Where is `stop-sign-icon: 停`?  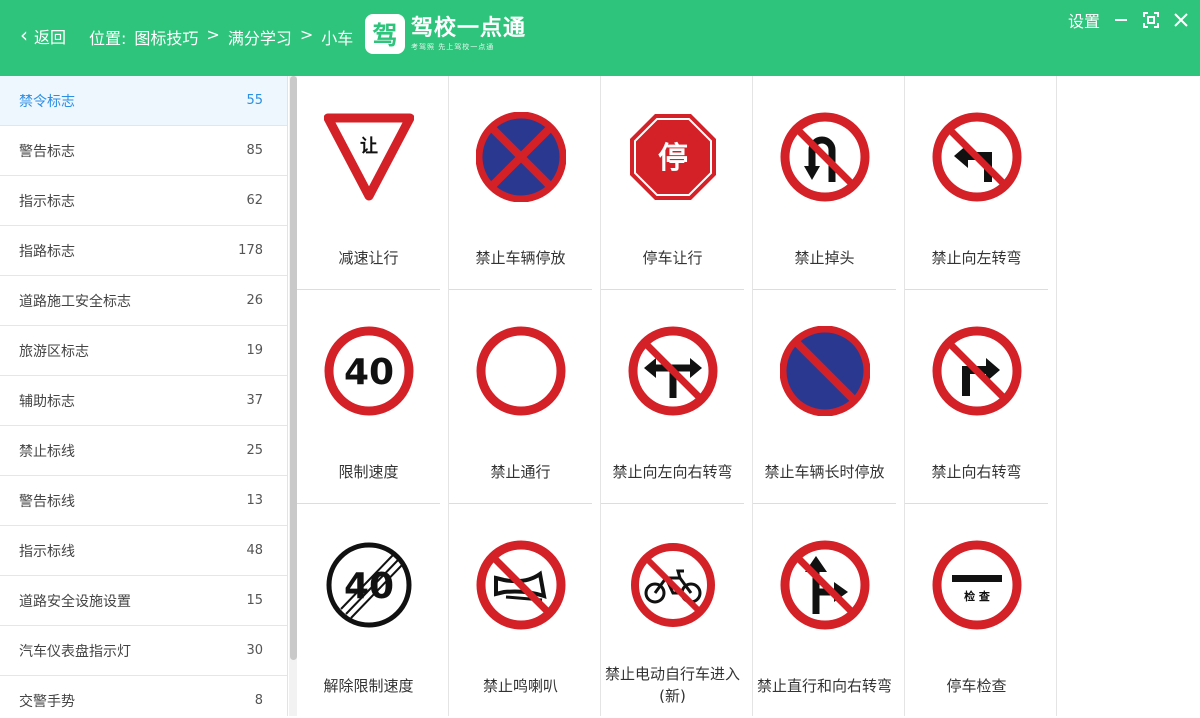
stop-sign-icon: 停 is located at coordinates (673, 157).